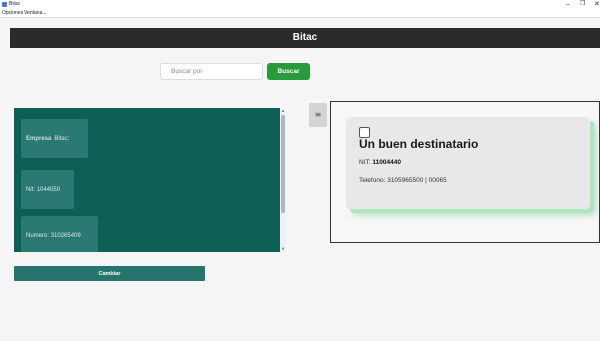 This screenshot has height=341, width=600. I want to click on title-bar: Bitac – ❐ ✕, so click(300, 4).